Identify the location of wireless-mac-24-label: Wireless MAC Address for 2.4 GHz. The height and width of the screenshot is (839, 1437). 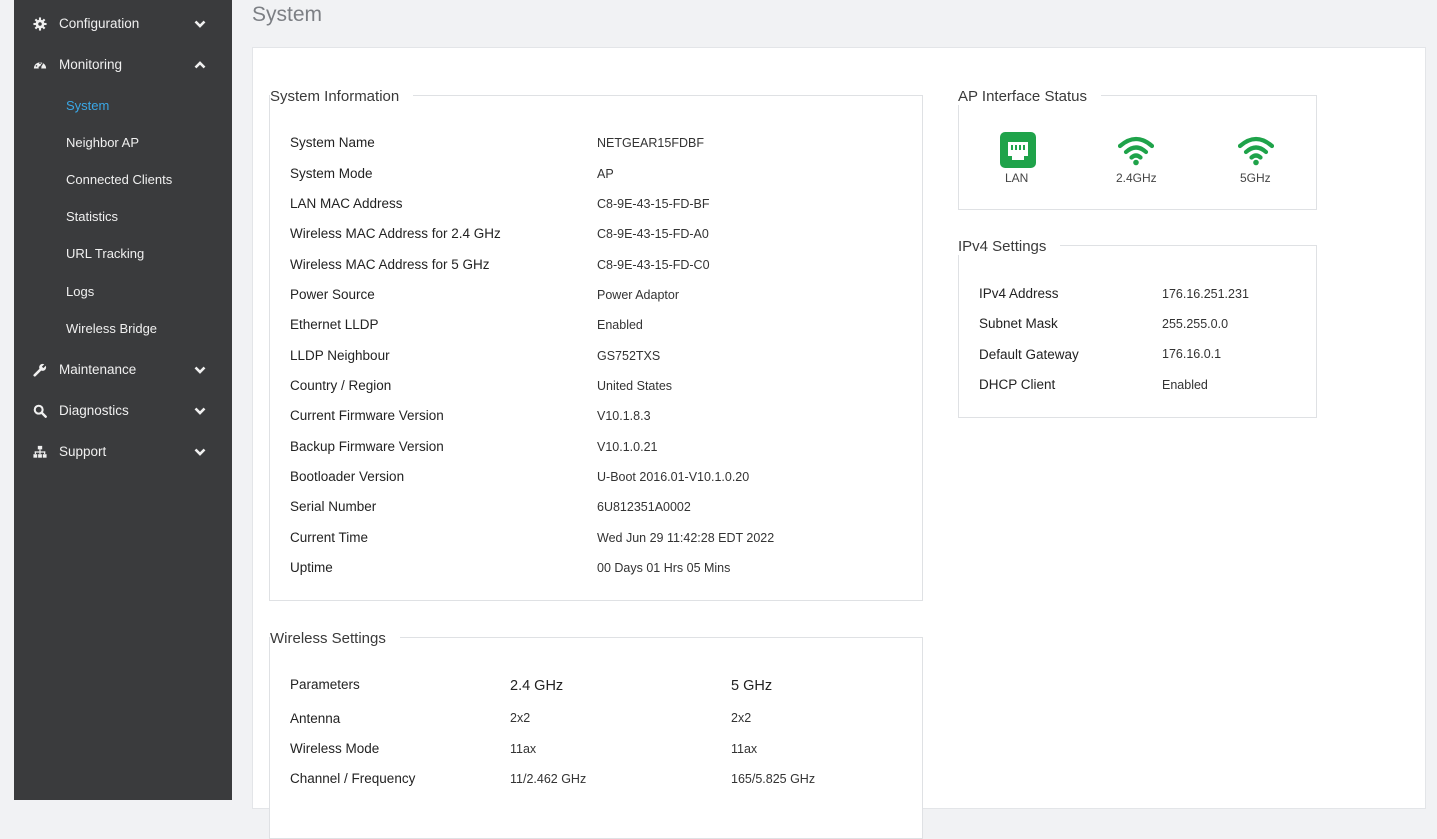
(395, 233).